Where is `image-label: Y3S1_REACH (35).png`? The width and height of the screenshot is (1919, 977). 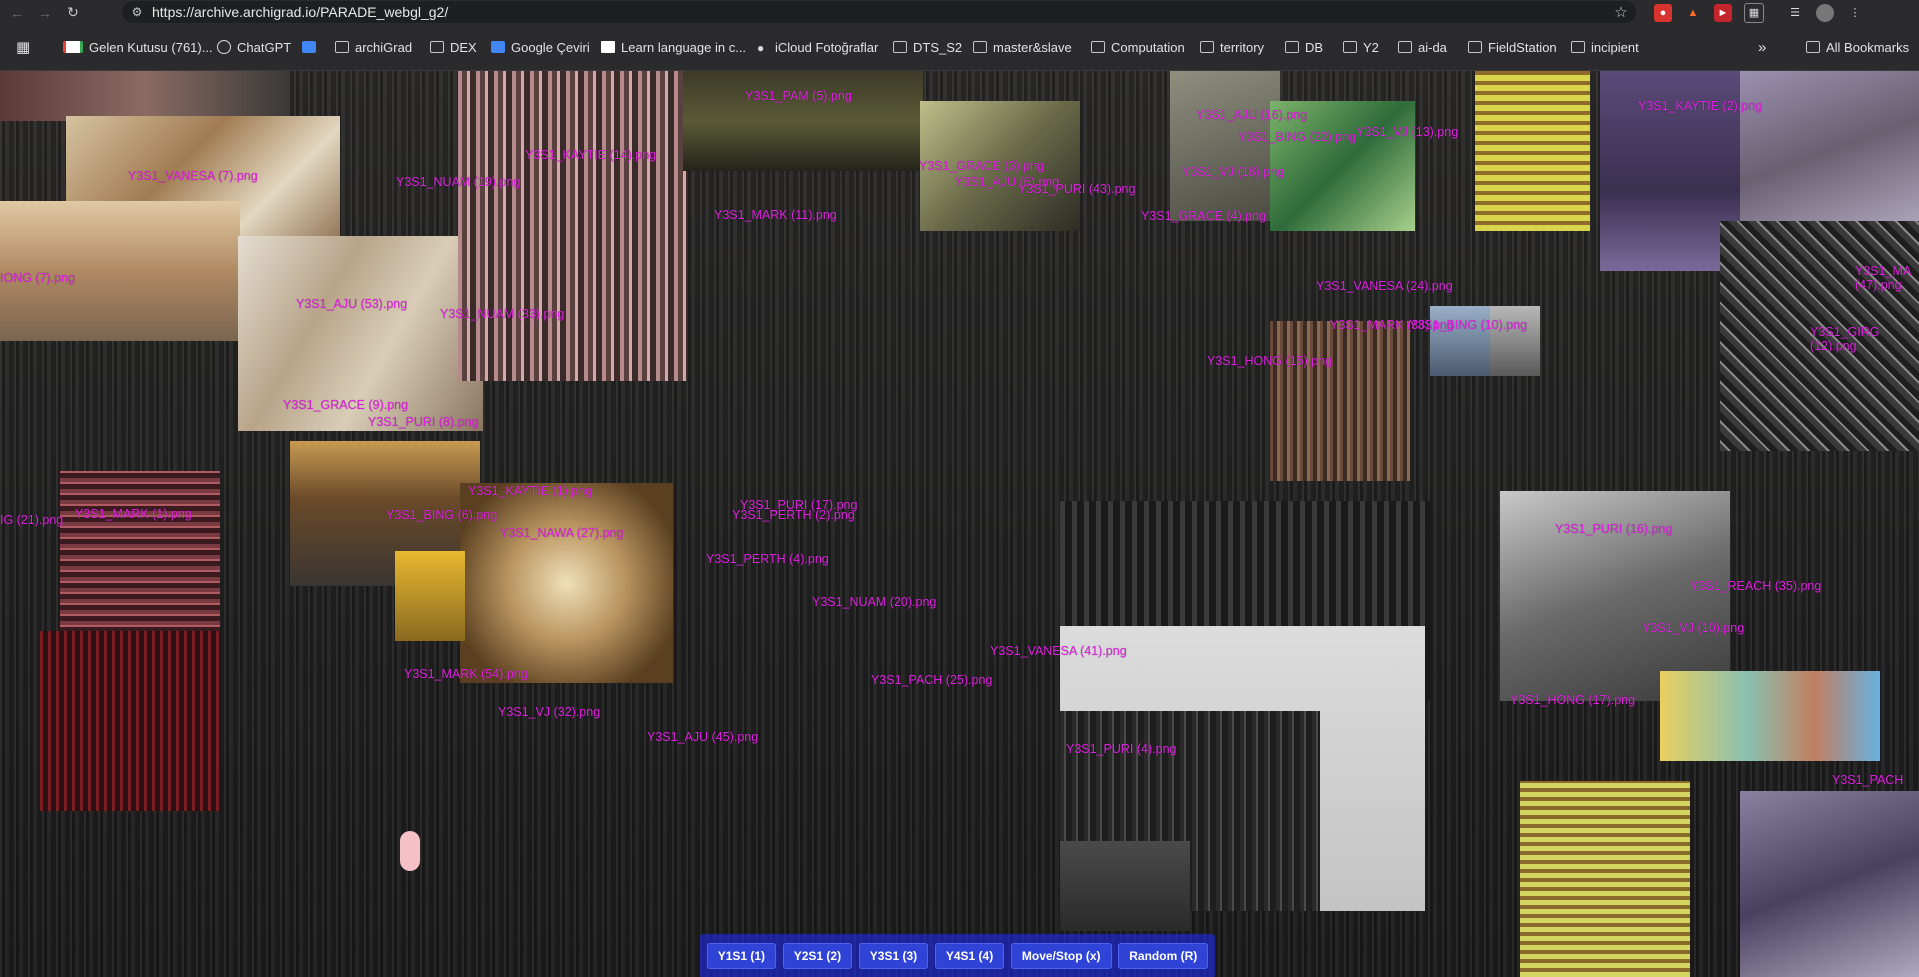
image-label: Y3S1_REACH (35).png is located at coordinates (1756, 586).